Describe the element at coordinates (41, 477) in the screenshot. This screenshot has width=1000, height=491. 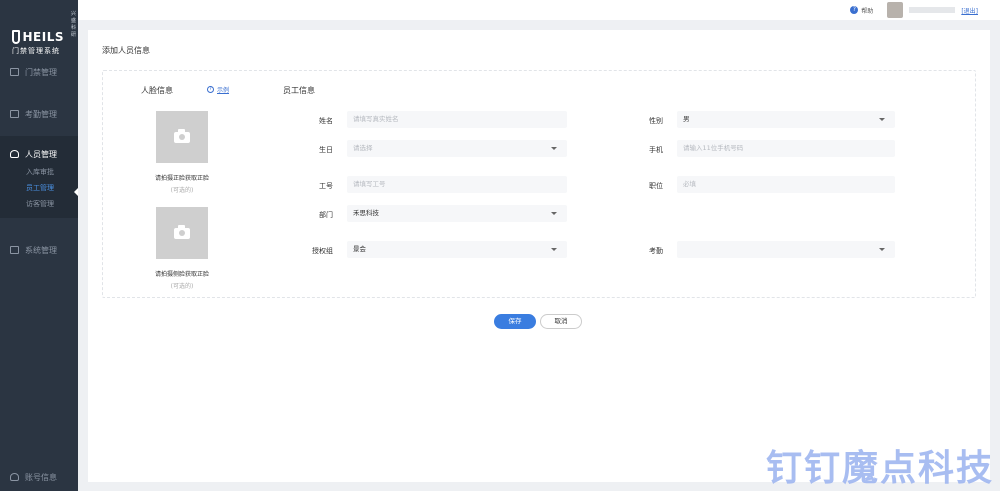
I see `sidebar-item-label: 账号信息` at that location.